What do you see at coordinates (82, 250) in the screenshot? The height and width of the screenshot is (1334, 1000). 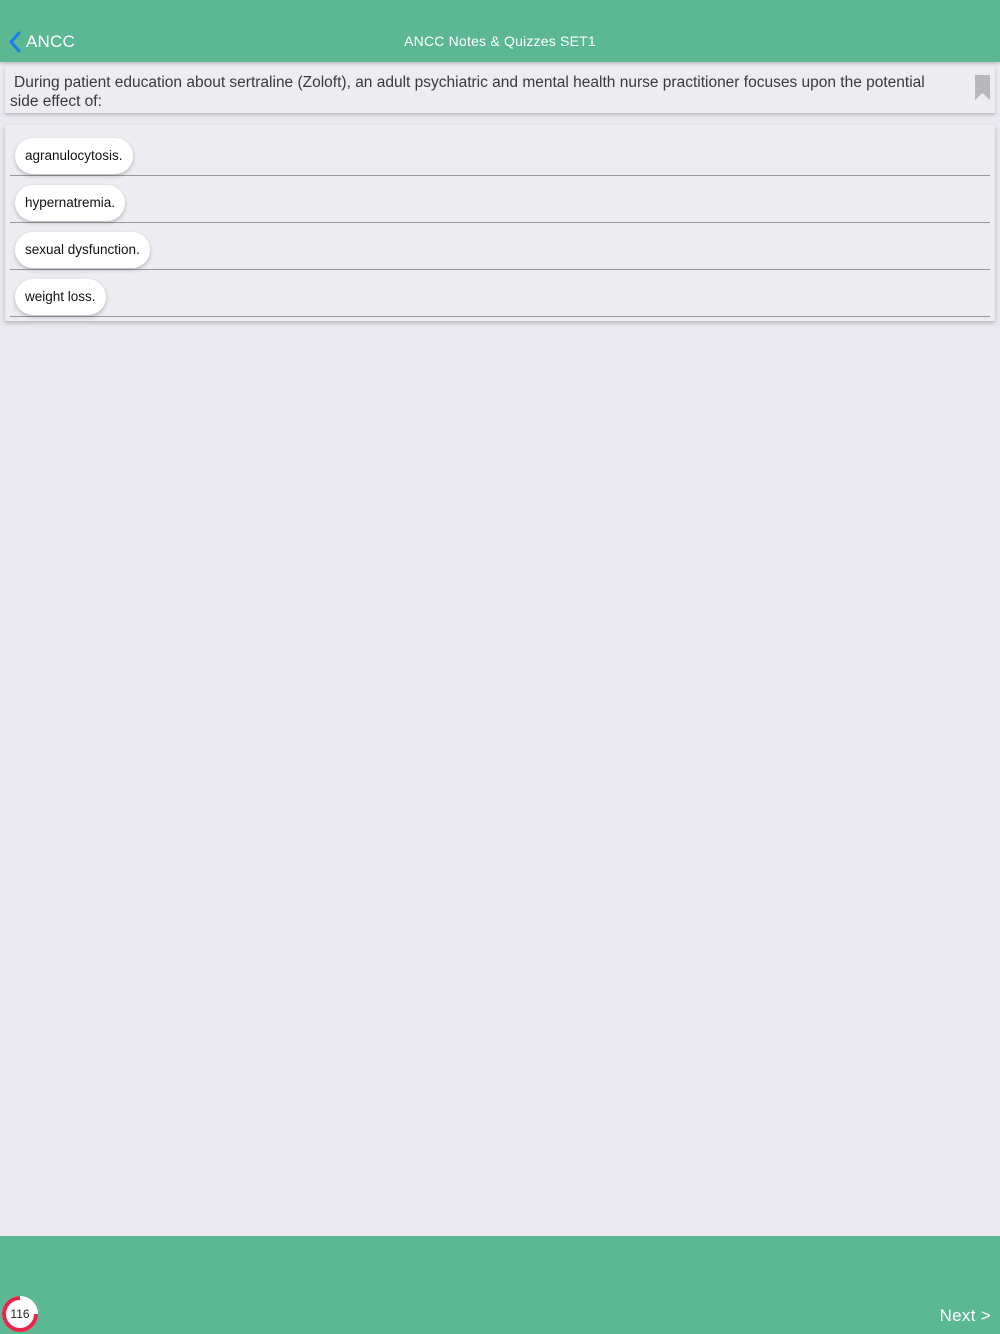 I see `answer-option: sexual dysfunction.` at bounding box center [82, 250].